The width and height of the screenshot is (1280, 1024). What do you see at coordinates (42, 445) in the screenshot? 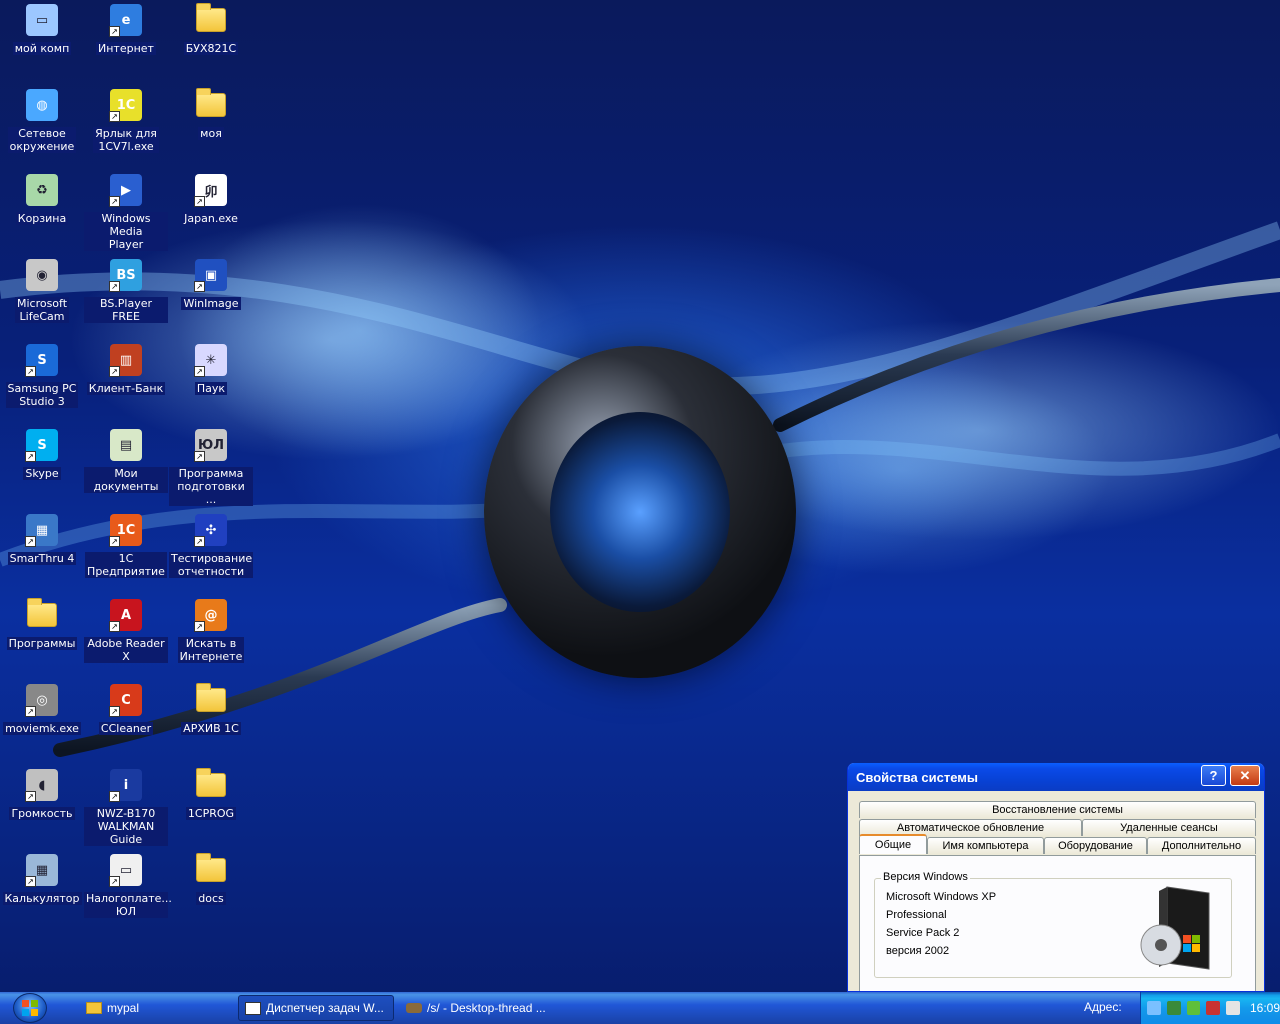
I see `skype-icon: S ↗` at bounding box center [42, 445].